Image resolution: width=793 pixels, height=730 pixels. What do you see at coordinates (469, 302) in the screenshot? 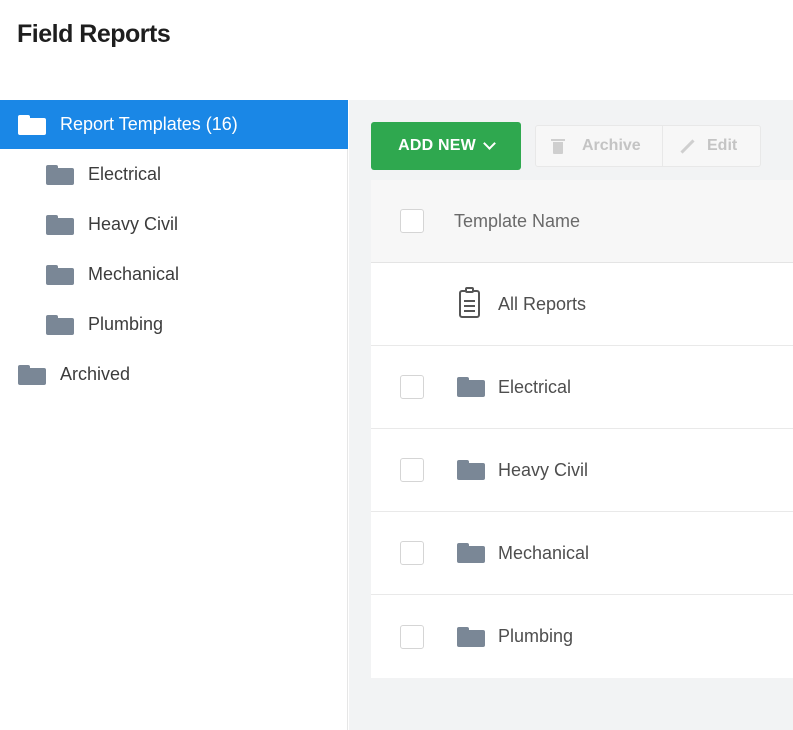
I see `clipboard-icon` at bounding box center [469, 302].